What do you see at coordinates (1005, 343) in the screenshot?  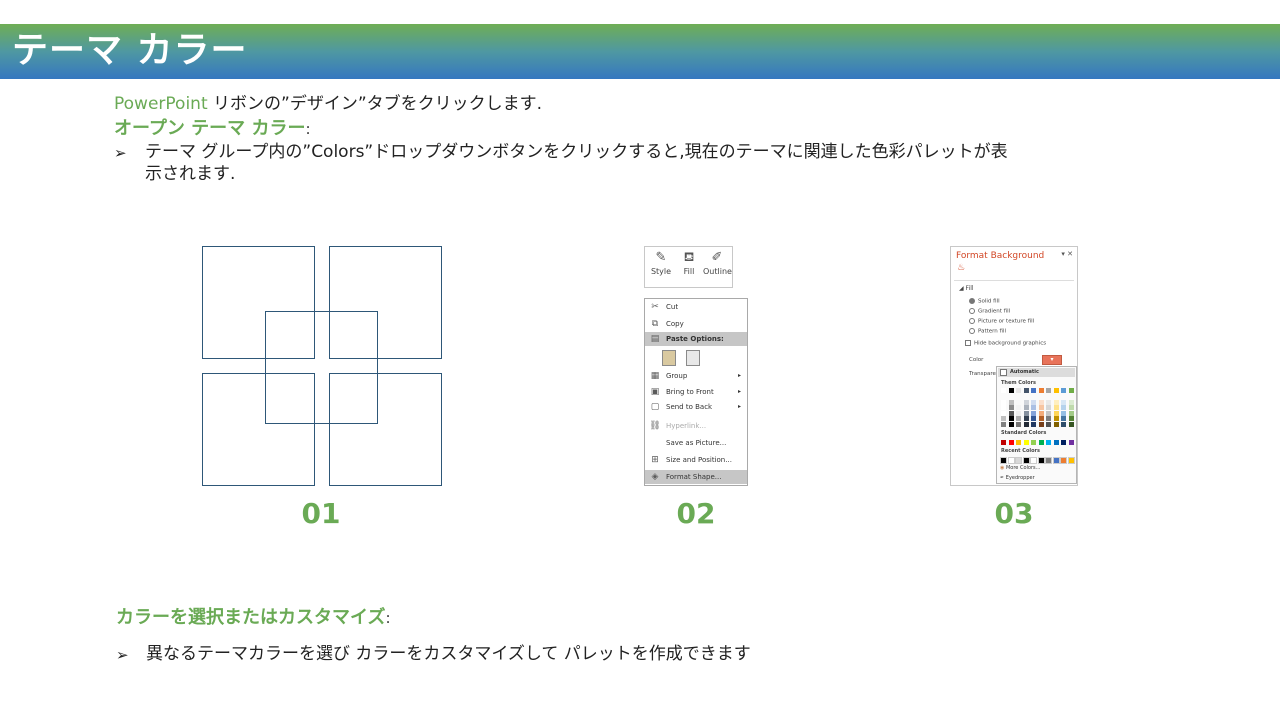 I see `hide-background-checkbox: Hide background graphics` at bounding box center [1005, 343].